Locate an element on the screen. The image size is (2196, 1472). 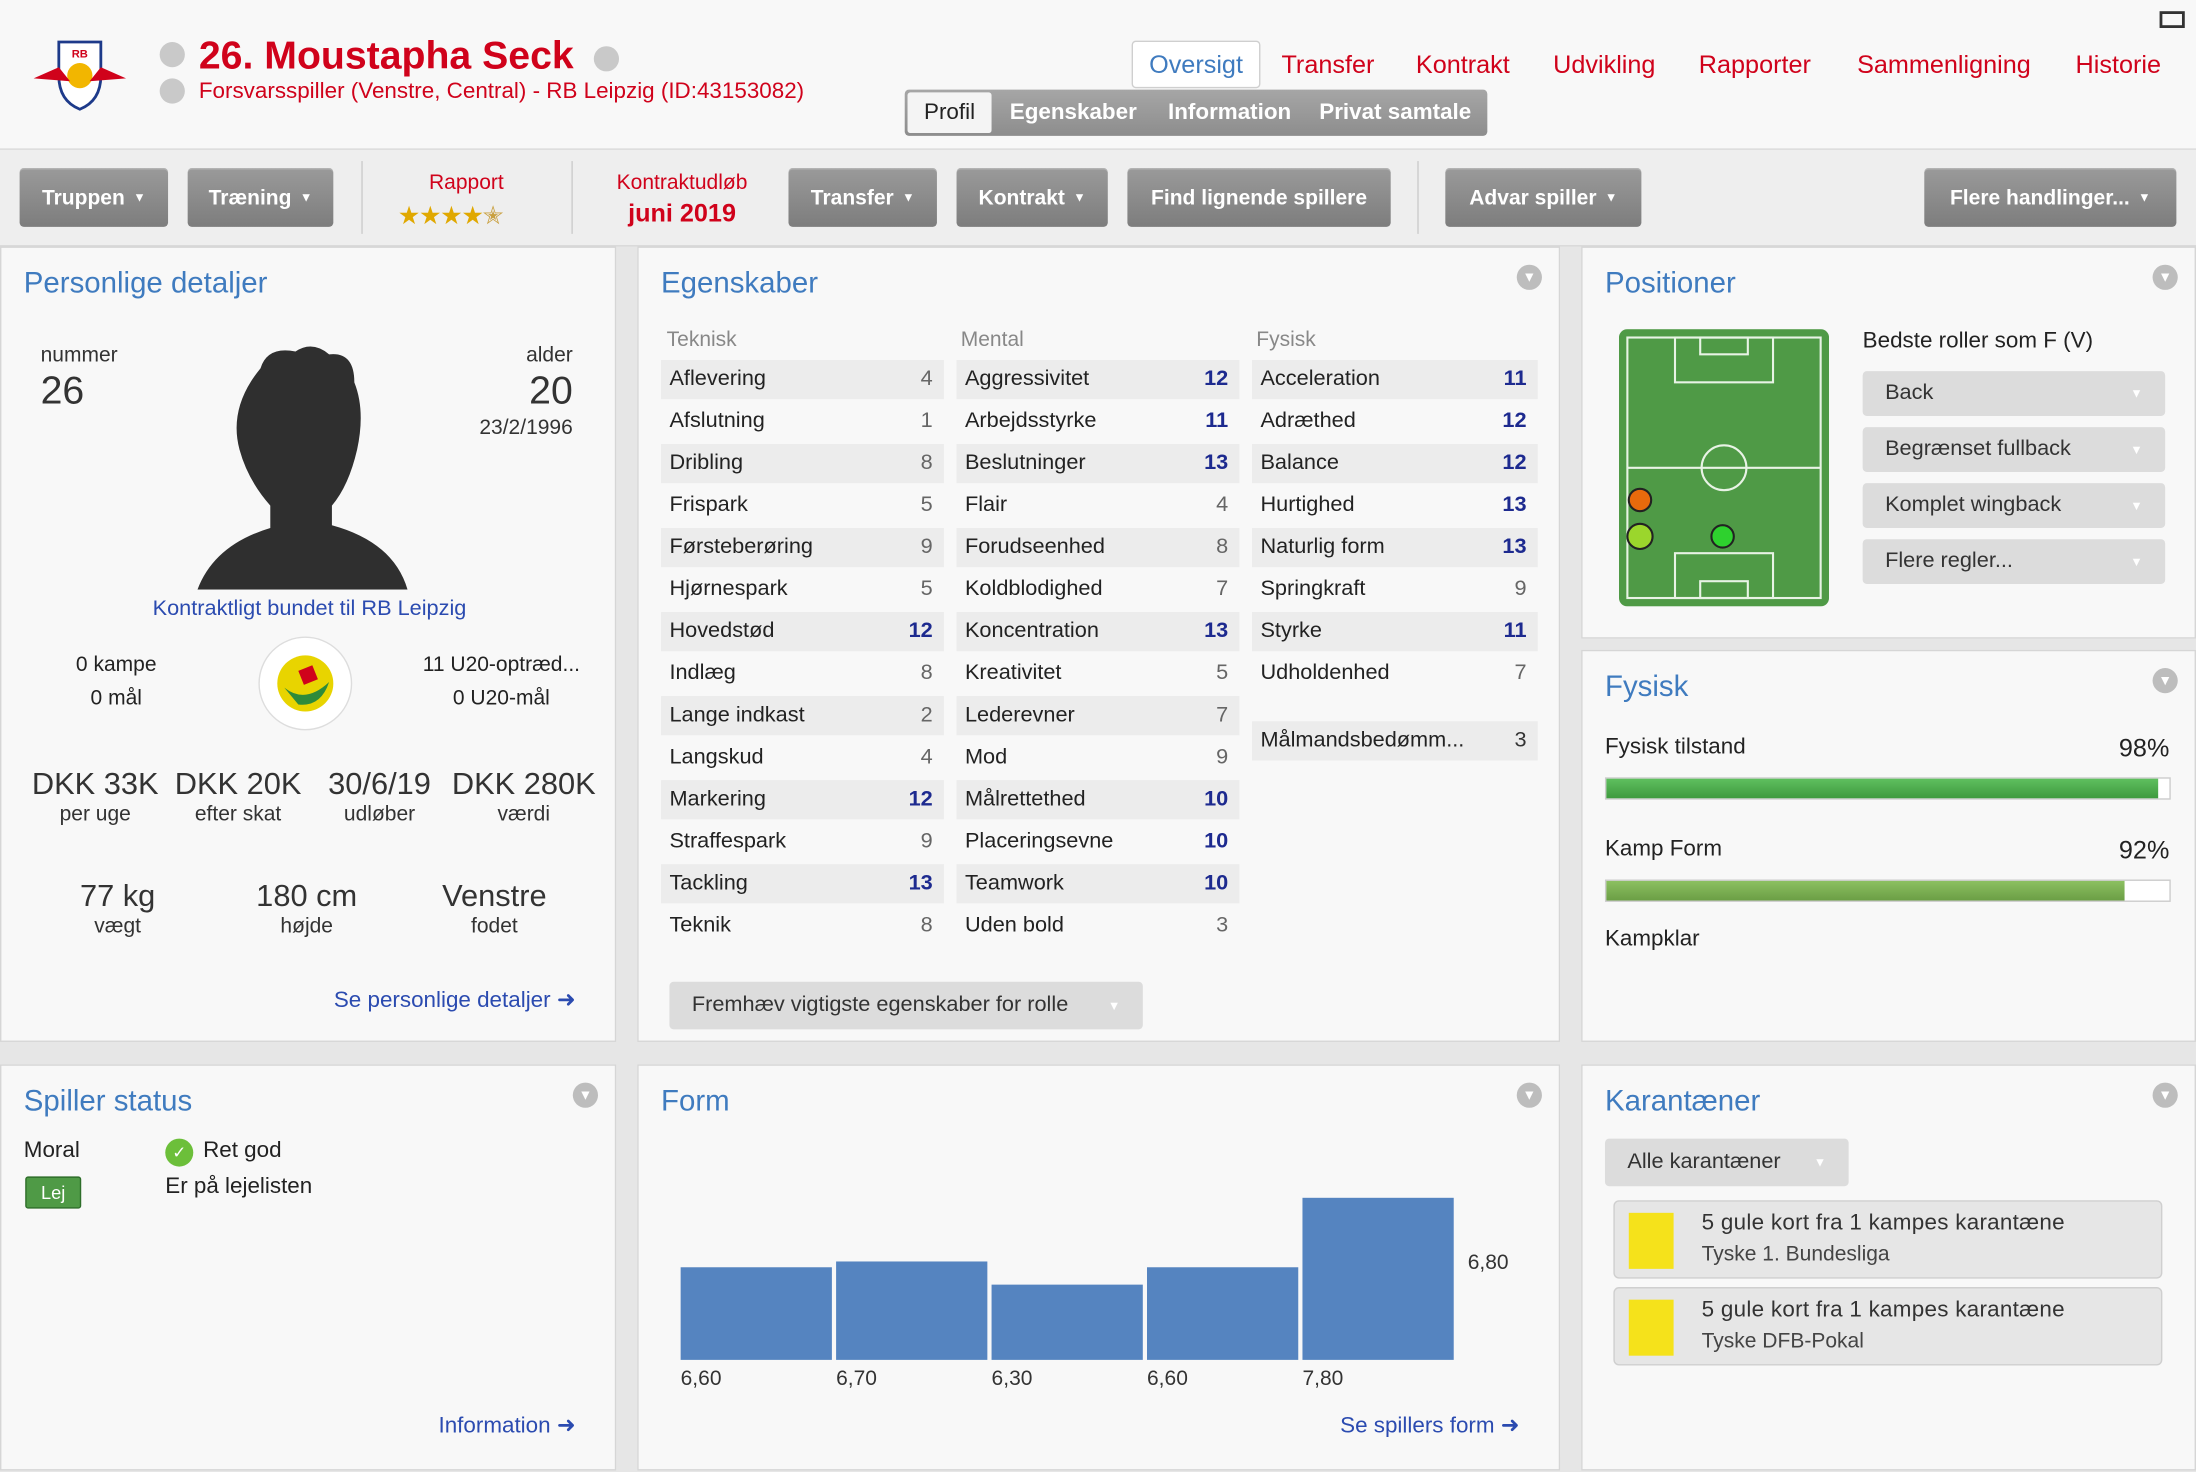
kontrakt-button: Kontrakt ▼ is located at coordinates (1032, 197).